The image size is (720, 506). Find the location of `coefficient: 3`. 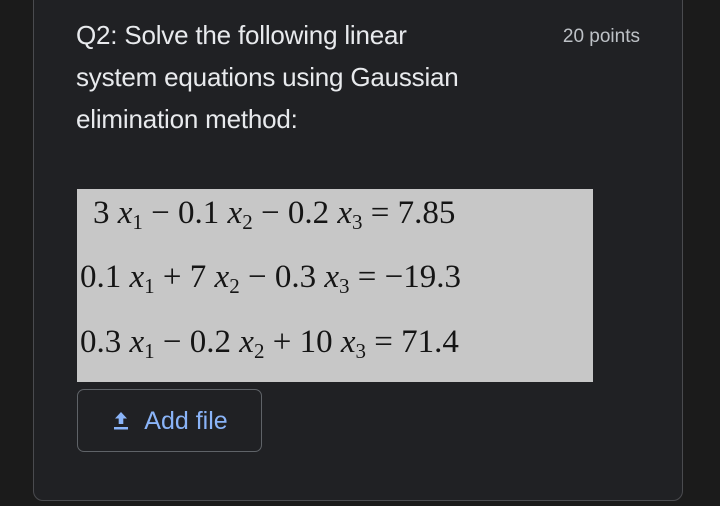

coefficient: 3 is located at coordinates (105, 213).